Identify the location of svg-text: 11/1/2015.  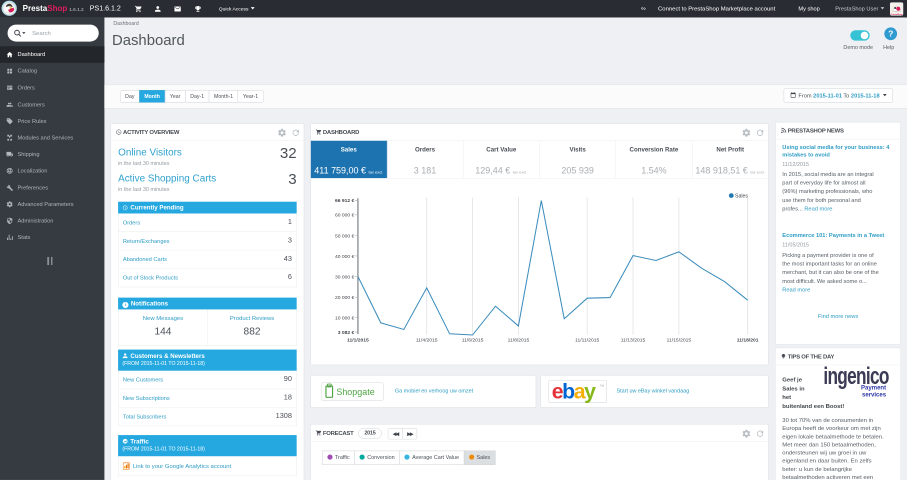
(358, 341).